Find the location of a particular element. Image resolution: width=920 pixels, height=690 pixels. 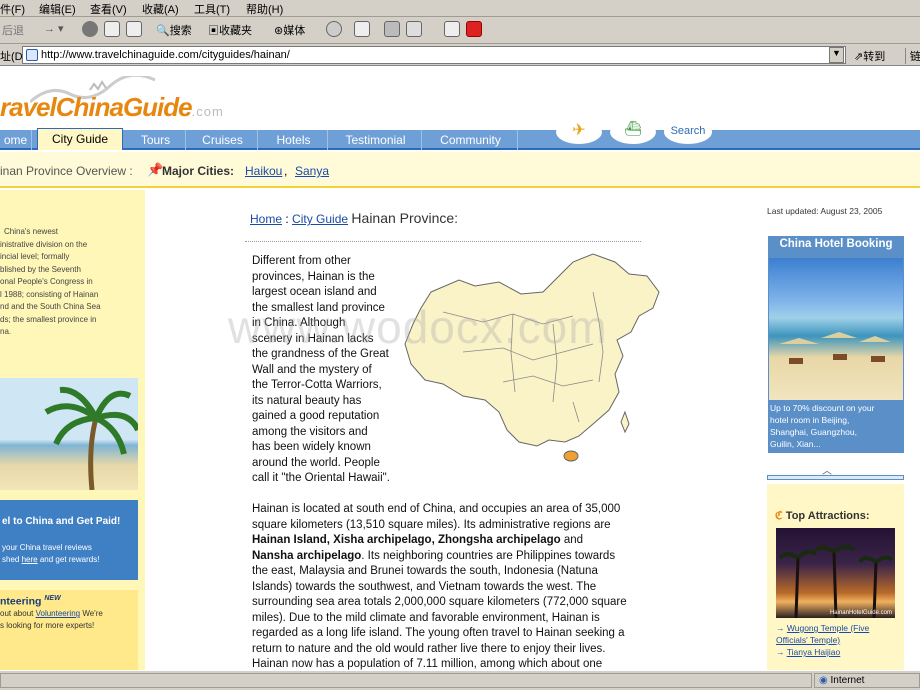

tab-city-guide: City Guide is located at coordinates (80, 139).